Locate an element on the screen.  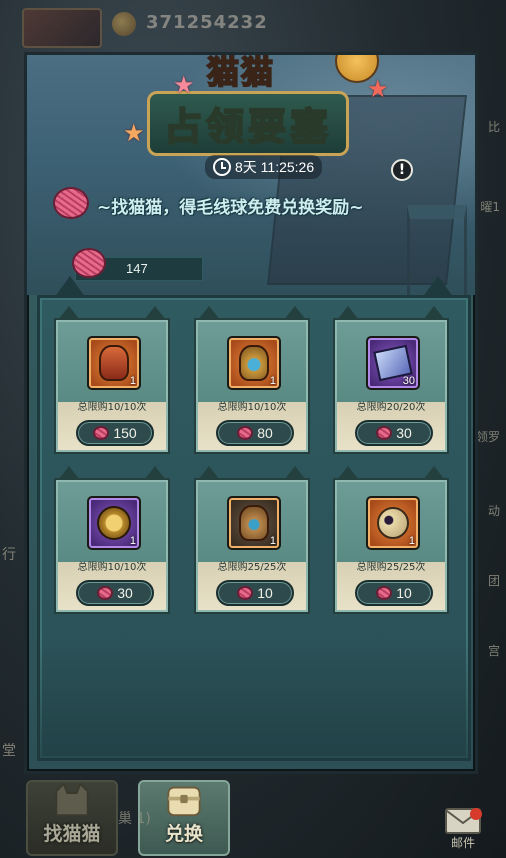
side-label: 宫 is located at coordinates (493, 651).